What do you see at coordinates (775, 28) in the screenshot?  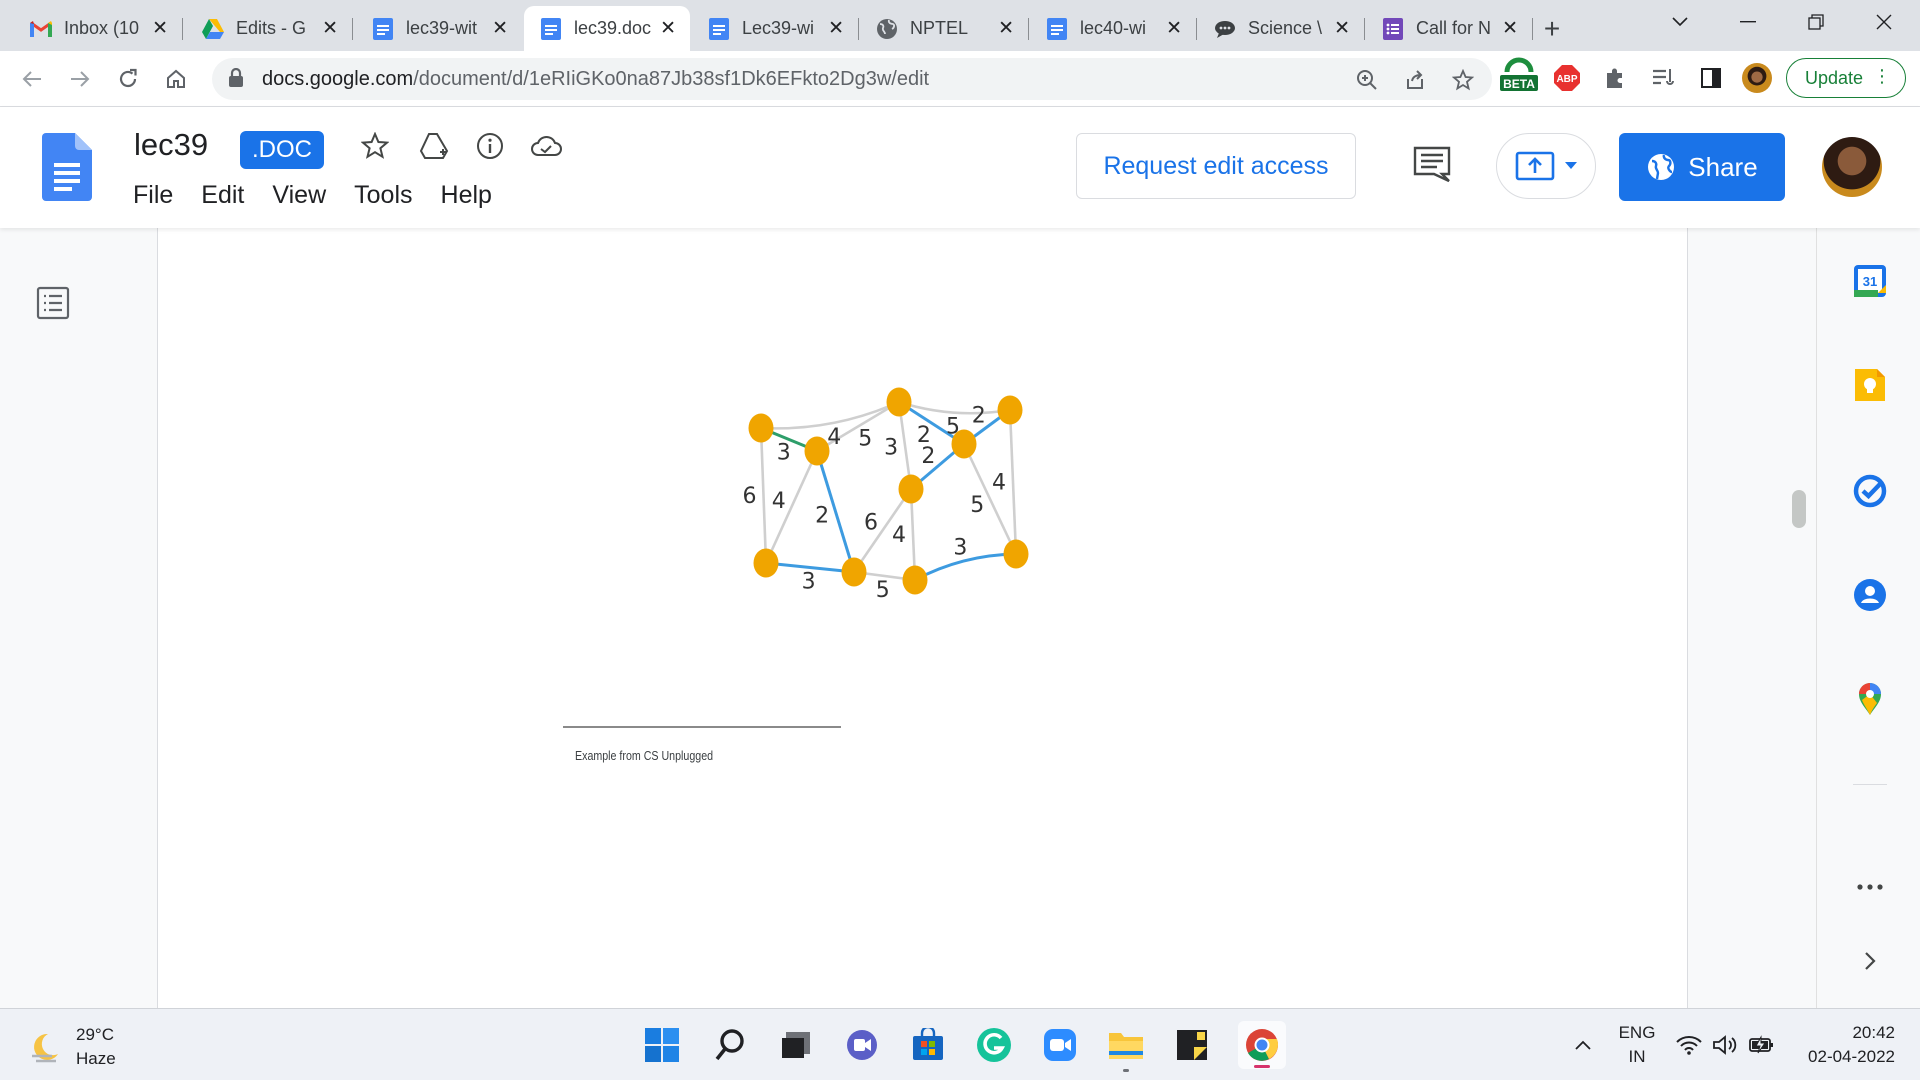 I see `browser-tab: Lec39-wi ✕` at bounding box center [775, 28].